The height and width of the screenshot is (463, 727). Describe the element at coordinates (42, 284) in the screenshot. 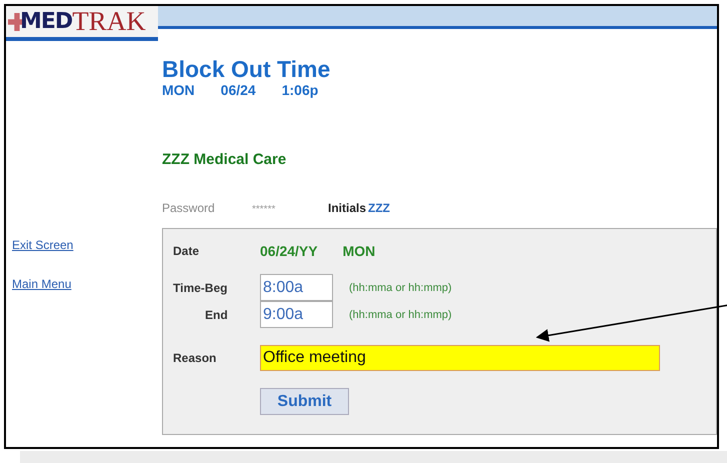

I see `nav-link: Main Menu` at that location.